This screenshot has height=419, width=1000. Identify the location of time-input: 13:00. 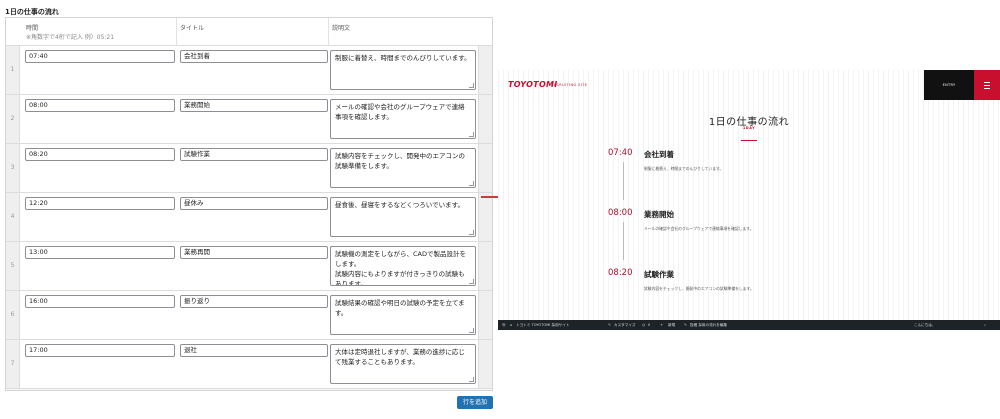
(100, 252).